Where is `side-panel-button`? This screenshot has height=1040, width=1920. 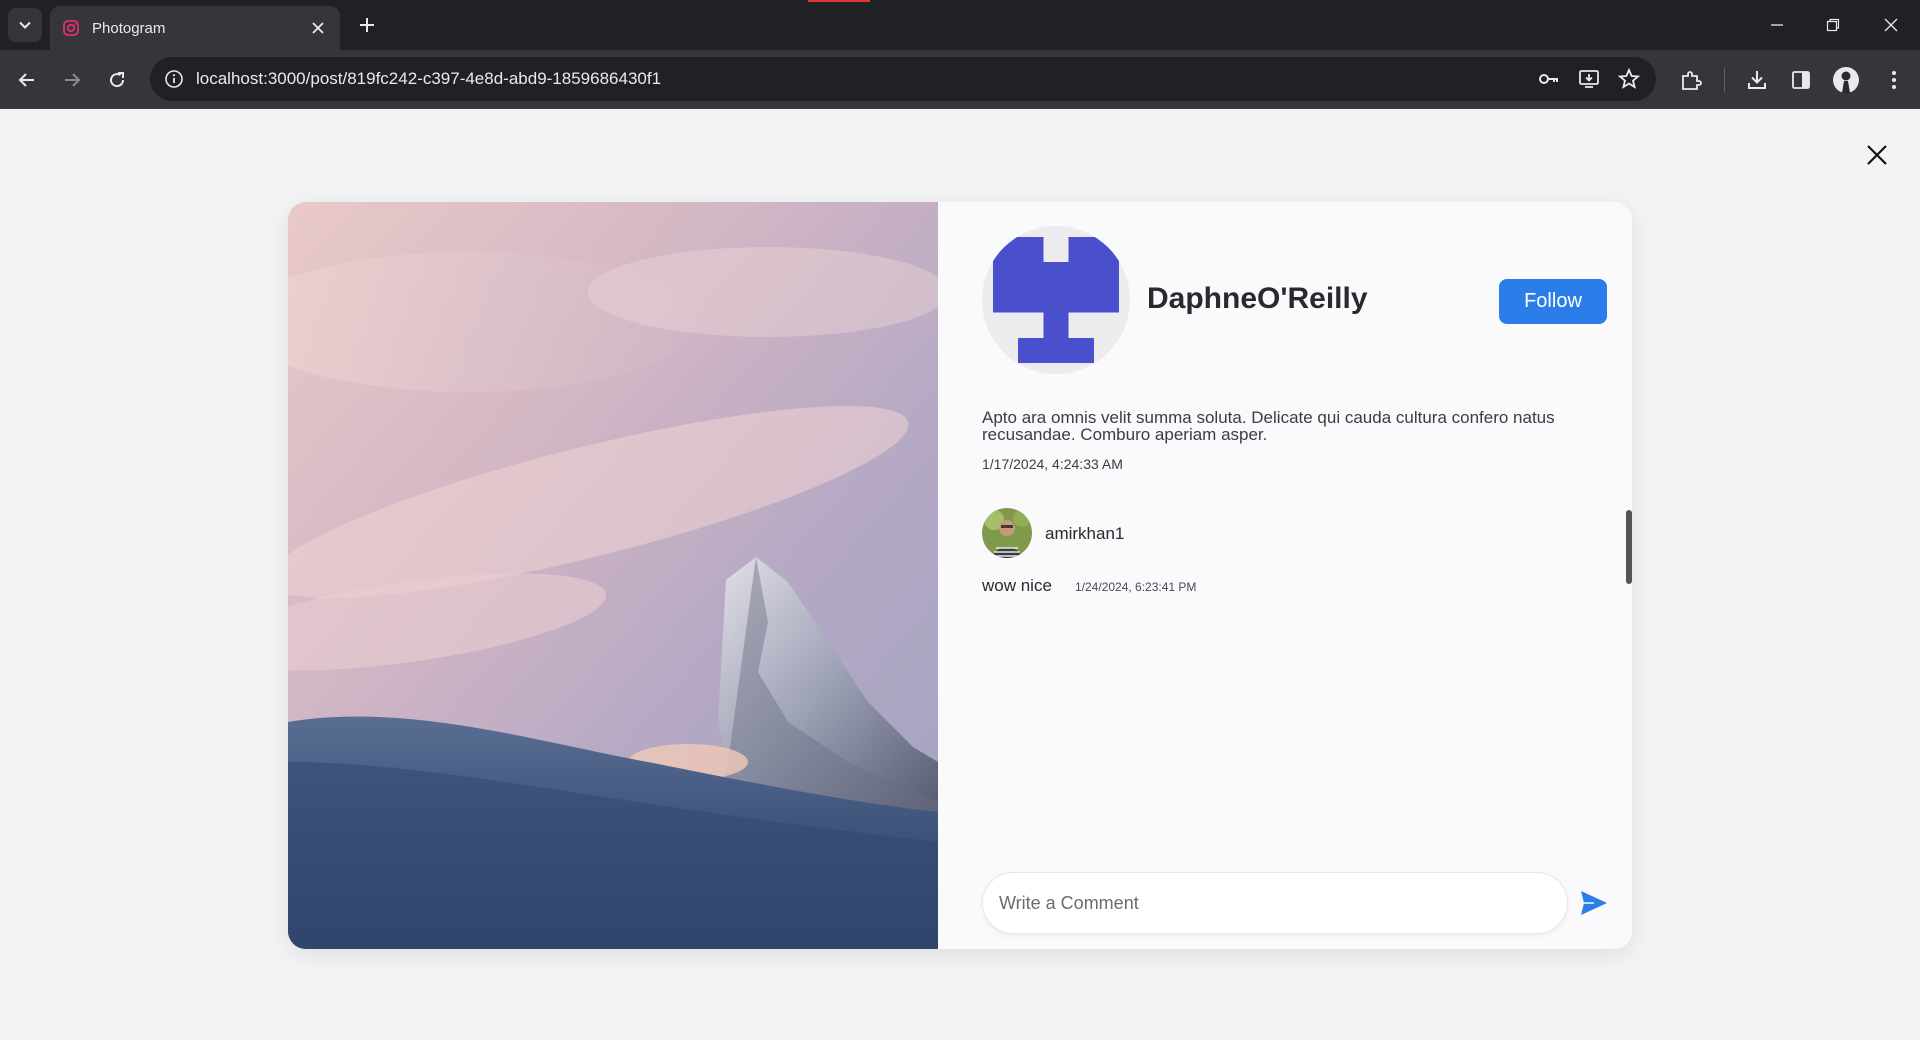 side-panel-button is located at coordinates (1801, 80).